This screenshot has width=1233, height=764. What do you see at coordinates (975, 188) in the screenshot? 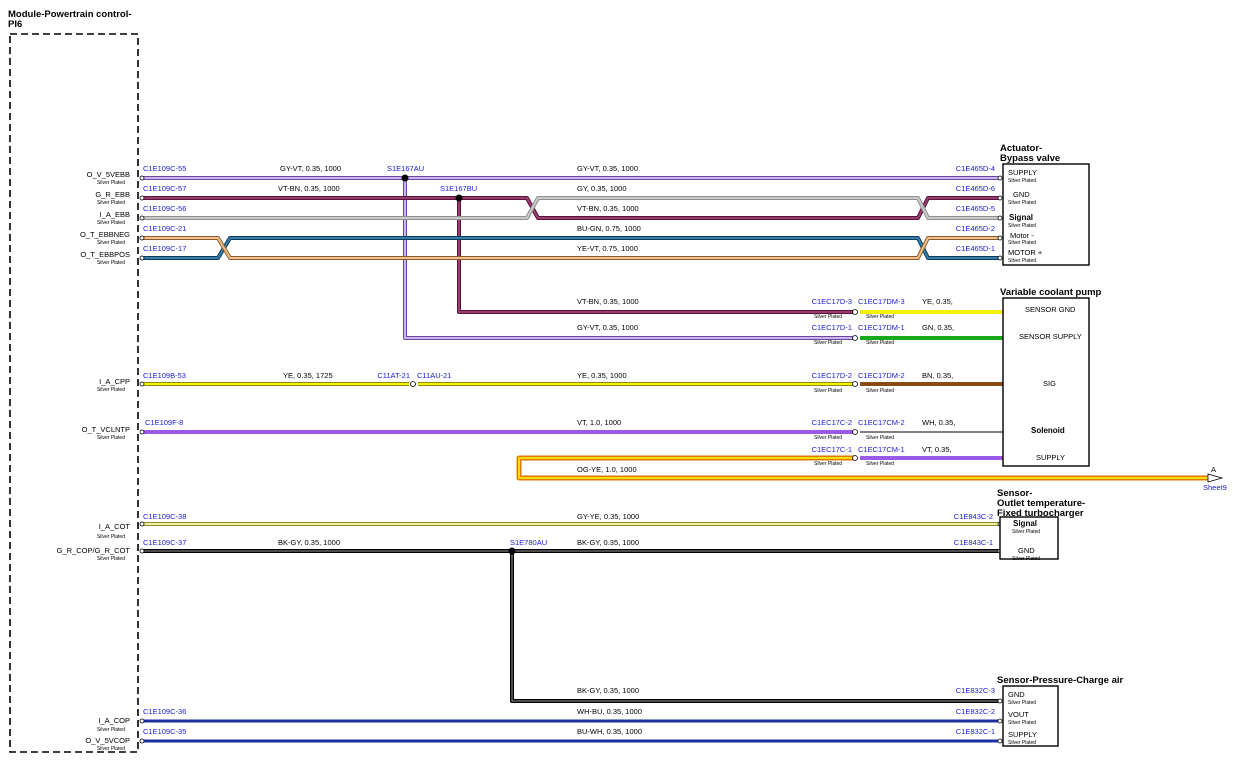
I see `connector-label: C1E465D-6` at bounding box center [975, 188].